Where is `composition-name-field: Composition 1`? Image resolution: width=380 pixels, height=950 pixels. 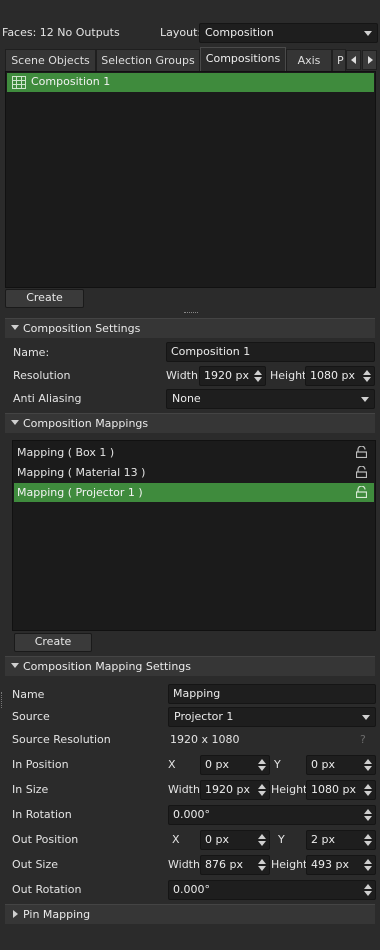 composition-name-field: Composition 1 is located at coordinates (270, 352).